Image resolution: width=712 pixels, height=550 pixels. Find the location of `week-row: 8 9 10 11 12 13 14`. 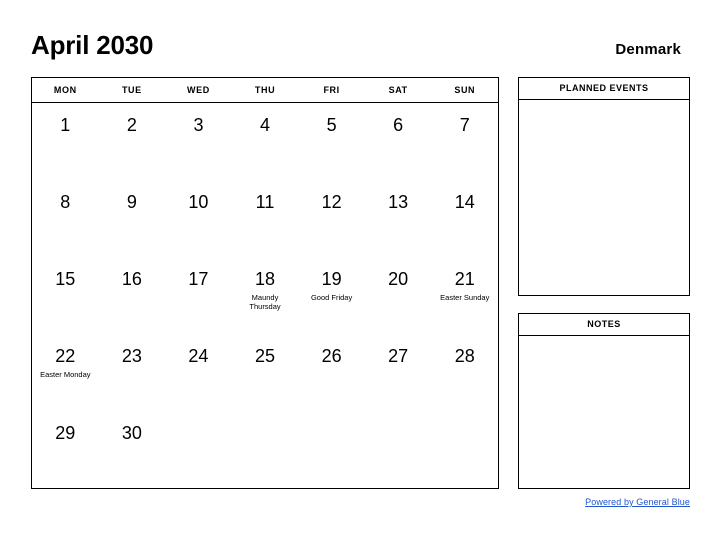

week-row: 8 9 10 11 12 13 14 is located at coordinates (265, 218).